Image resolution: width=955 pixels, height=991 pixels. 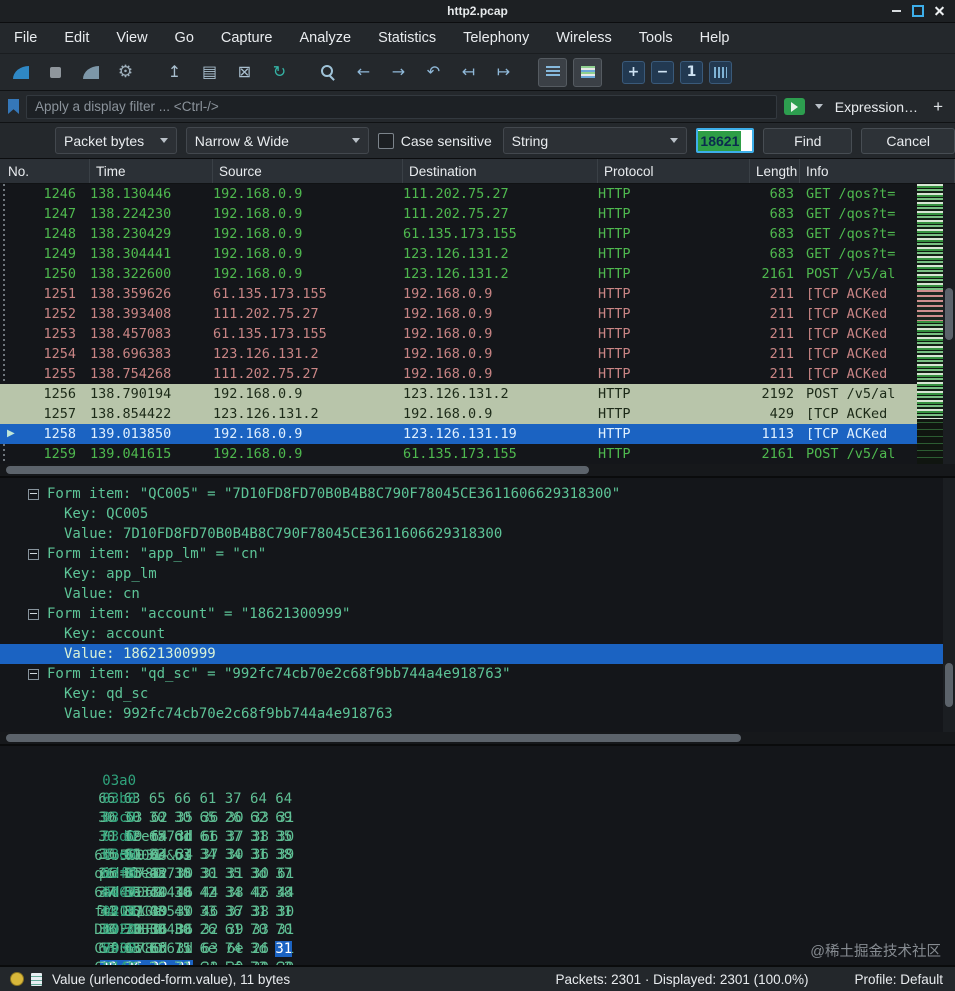 I want to click on packet-list-hscrollbar, so click(x=477, y=470).